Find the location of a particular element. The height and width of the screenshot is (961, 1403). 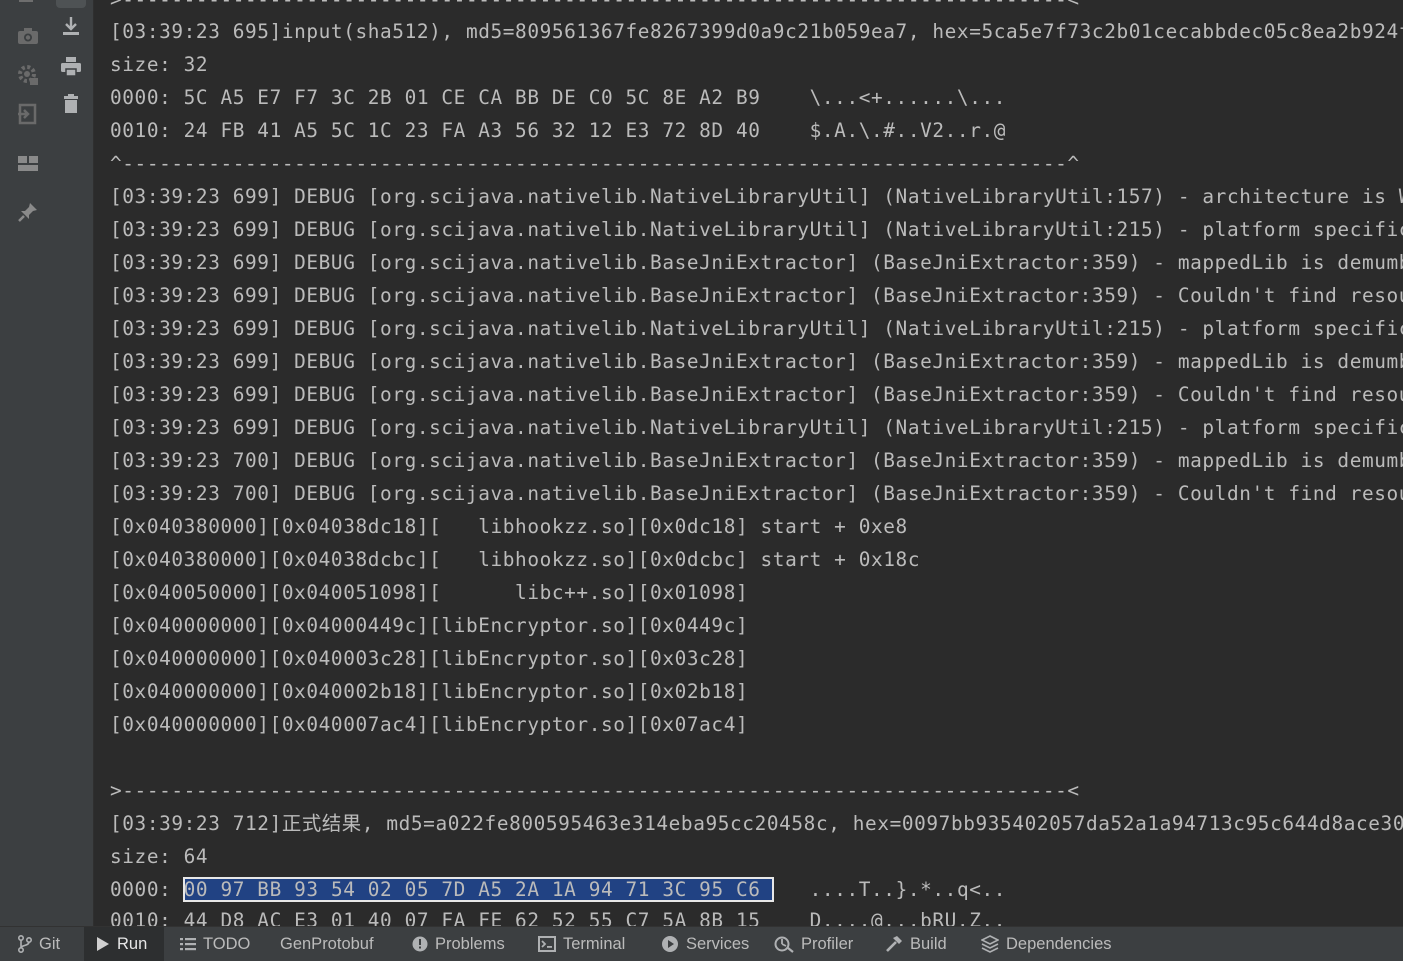

tab-profiler: Profiler is located at coordinates (813, 944).